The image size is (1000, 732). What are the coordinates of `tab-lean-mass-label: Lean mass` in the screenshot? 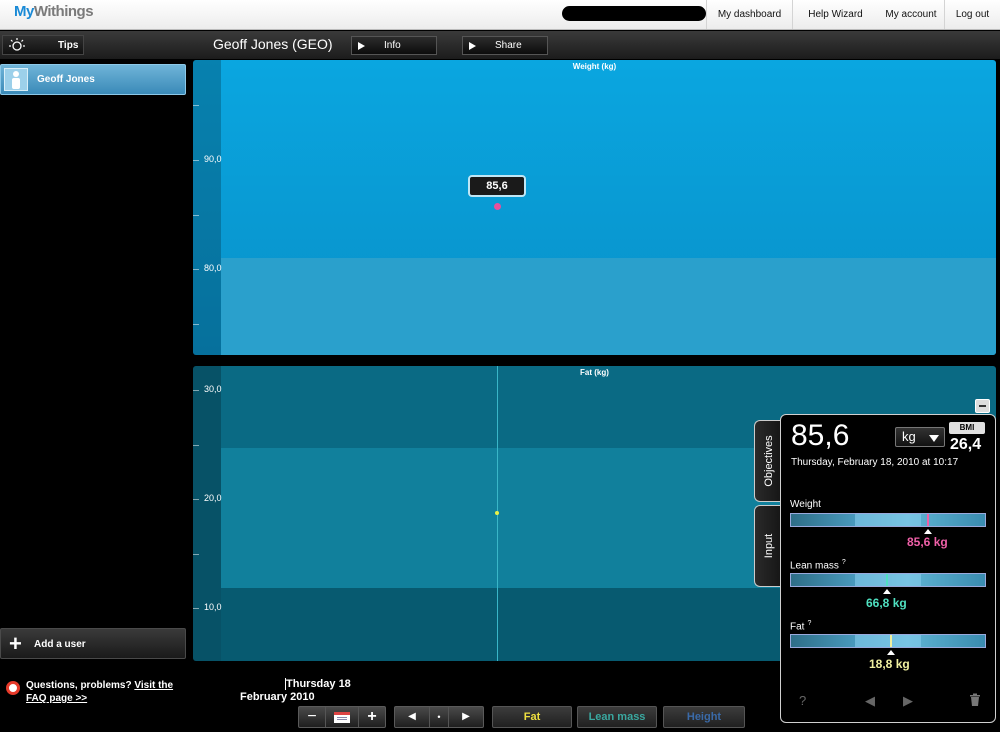 It's located at (617, 717).